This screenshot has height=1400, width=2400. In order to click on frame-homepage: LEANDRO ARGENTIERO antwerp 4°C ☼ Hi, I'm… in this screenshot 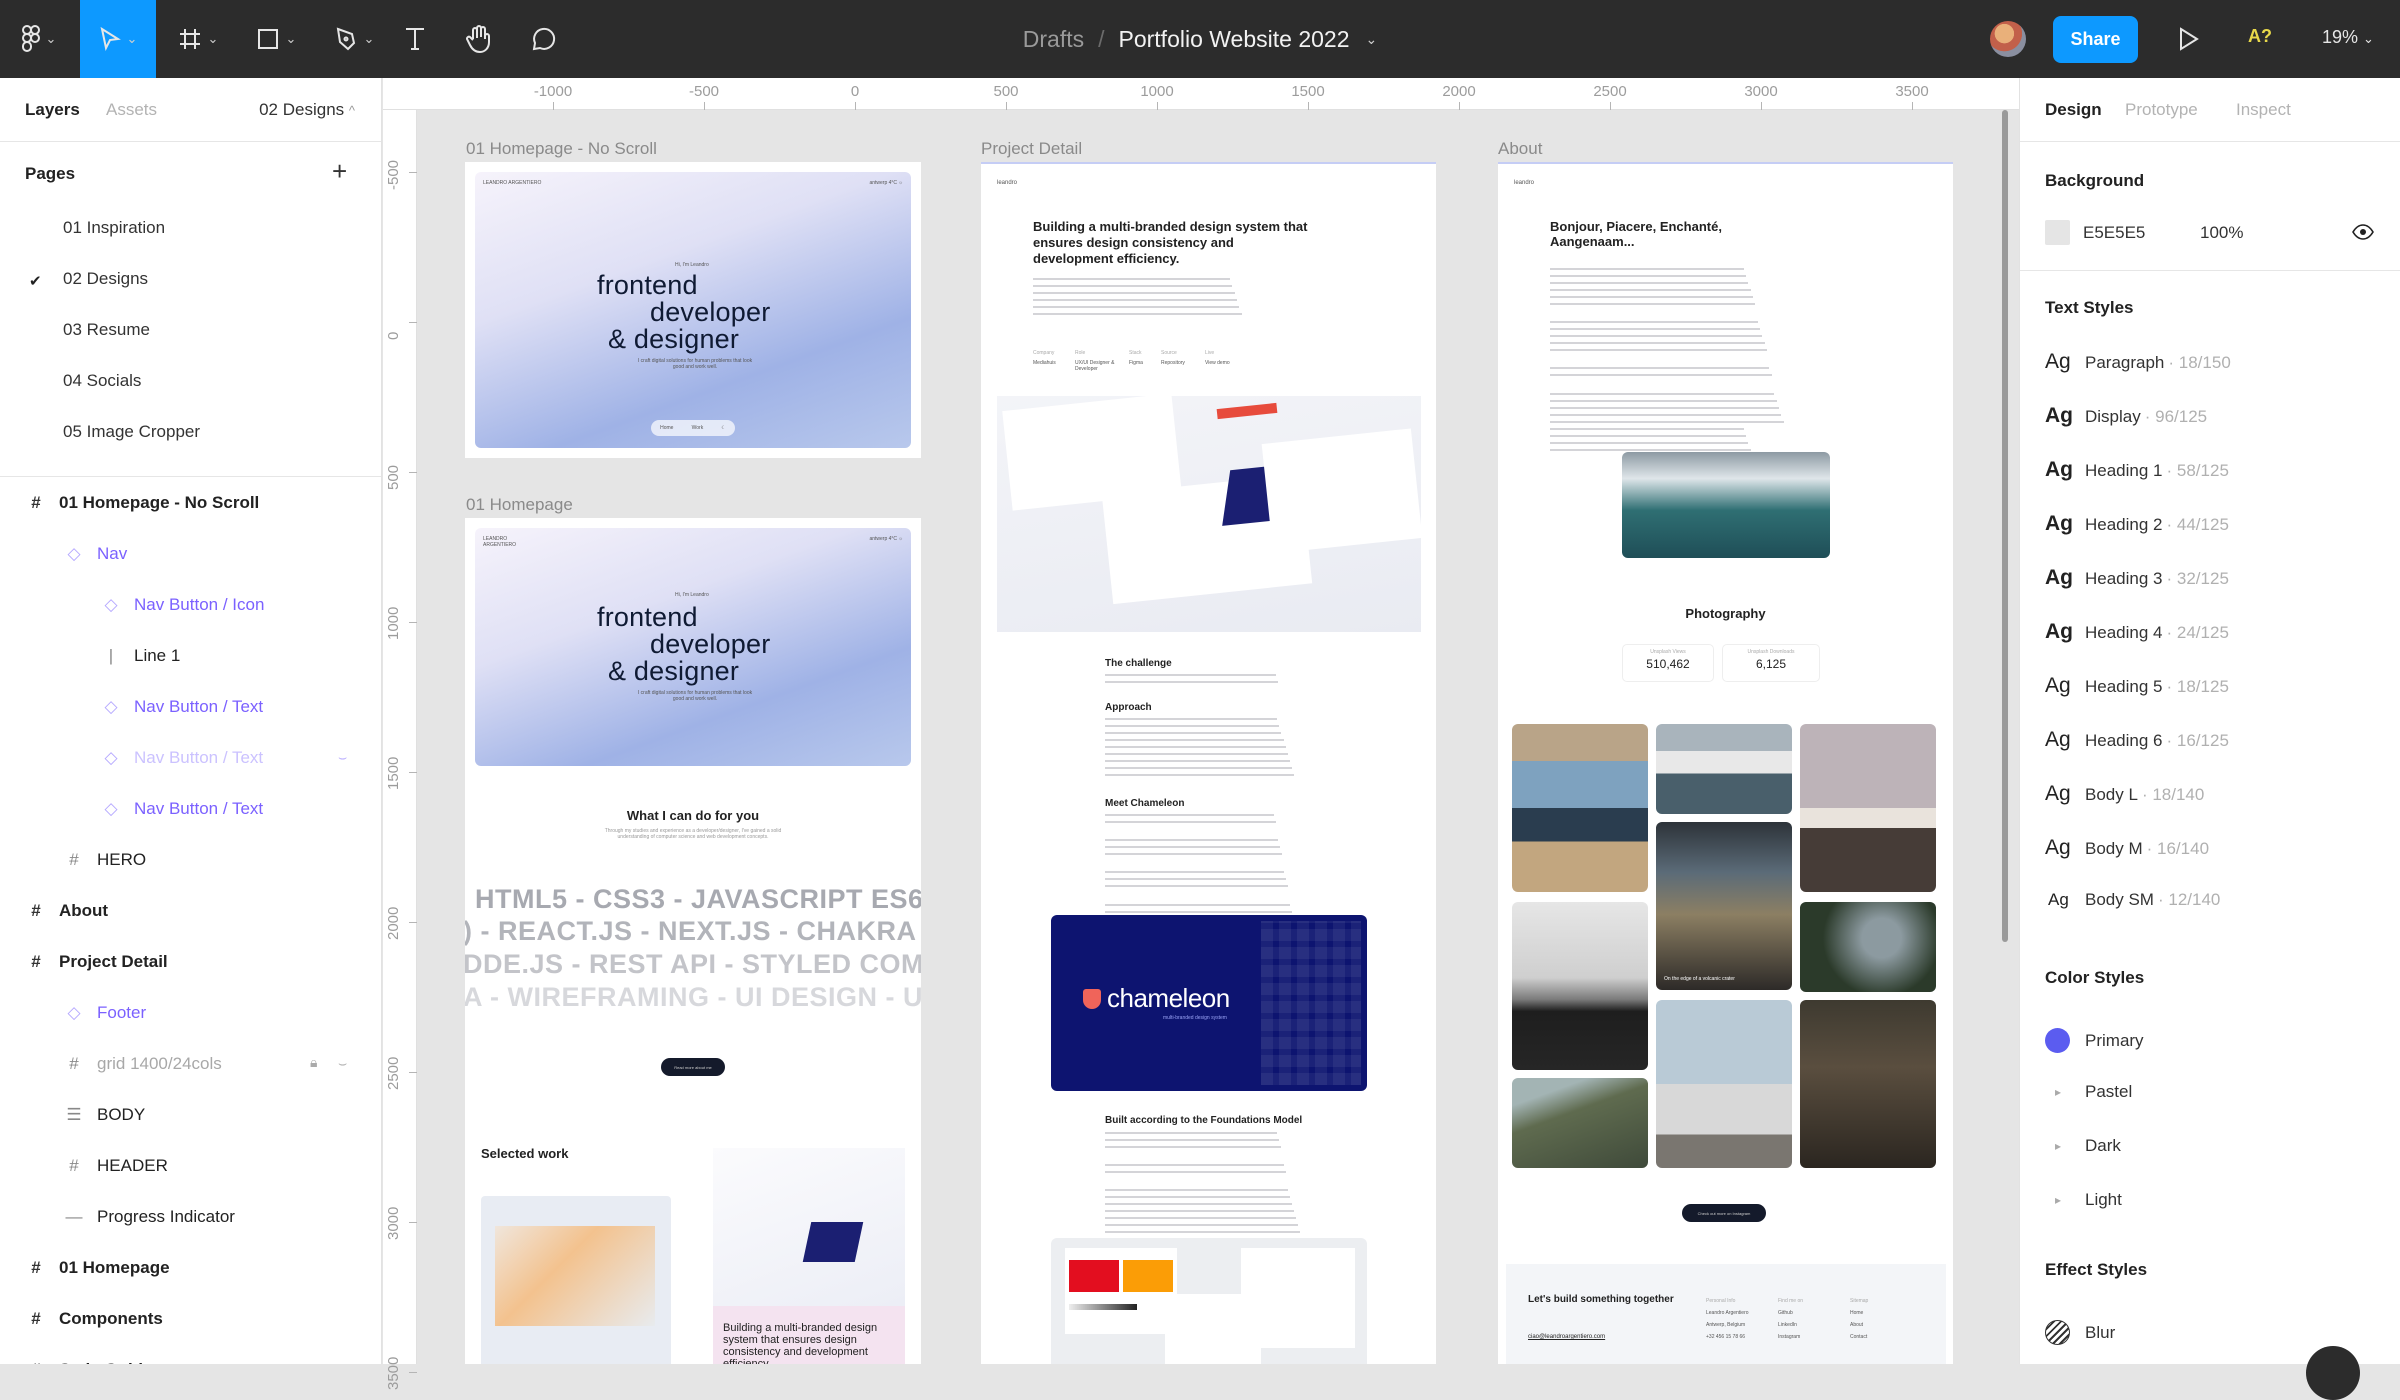, I will do `click(693, 941)`.